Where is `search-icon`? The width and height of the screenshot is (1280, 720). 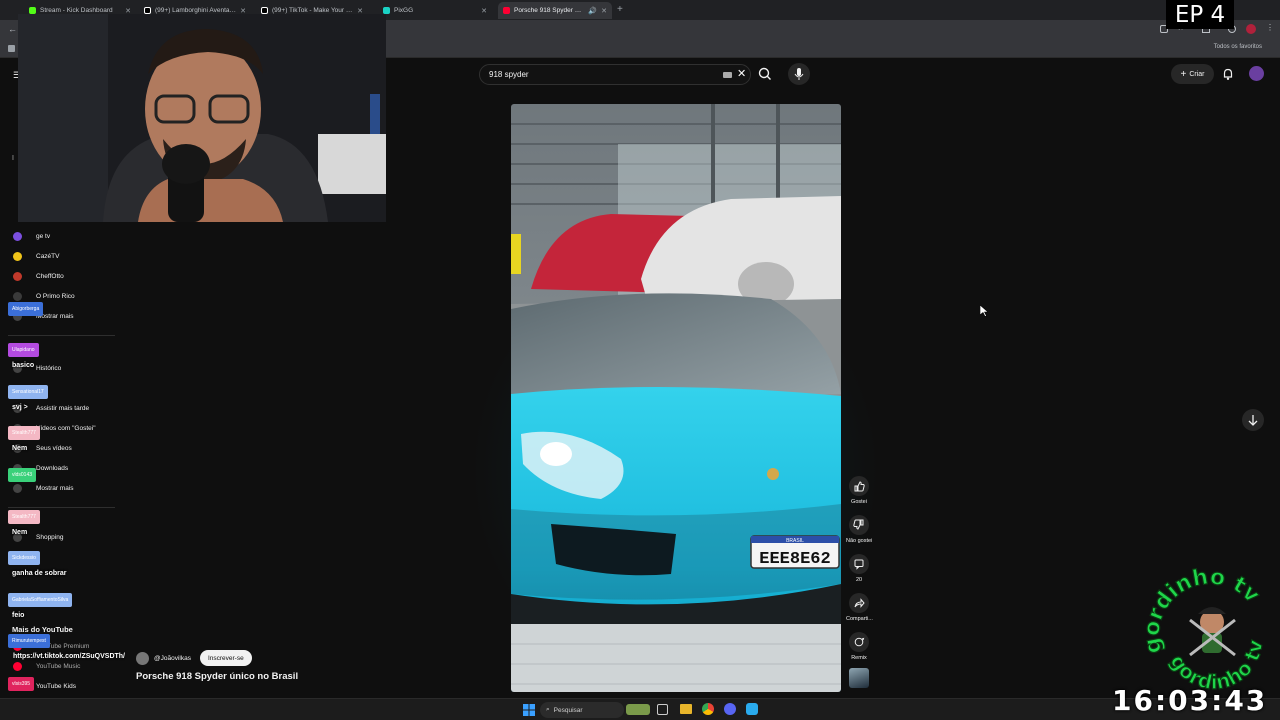
search-icon is located at coordinates (764, 73).